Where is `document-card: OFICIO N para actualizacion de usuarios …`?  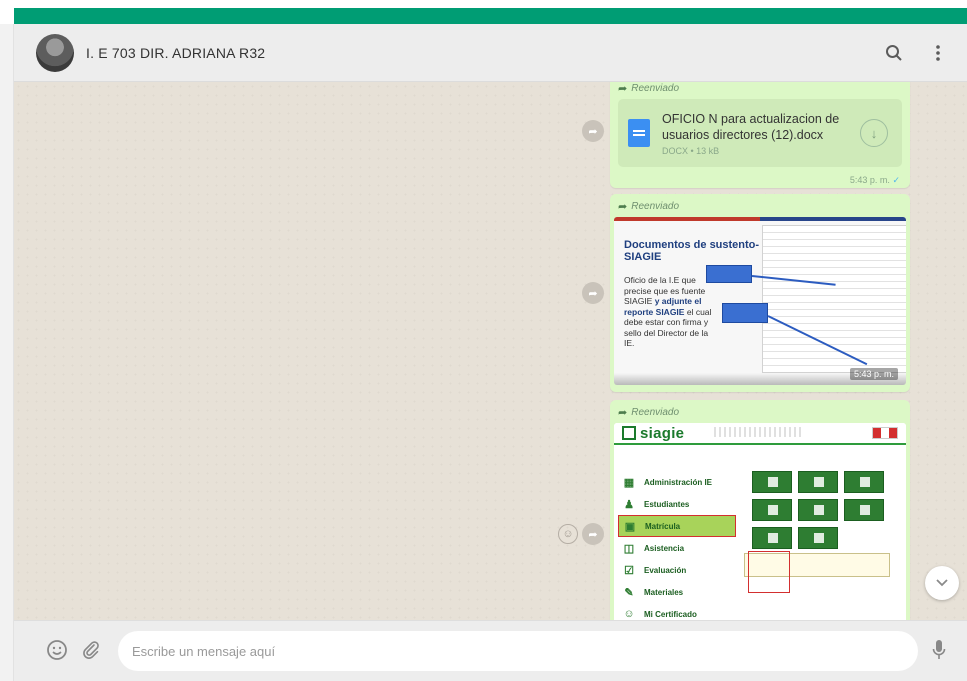
document-card: OFICIO N para actualizacion de usuarios … is located at coordinates (760, 133).